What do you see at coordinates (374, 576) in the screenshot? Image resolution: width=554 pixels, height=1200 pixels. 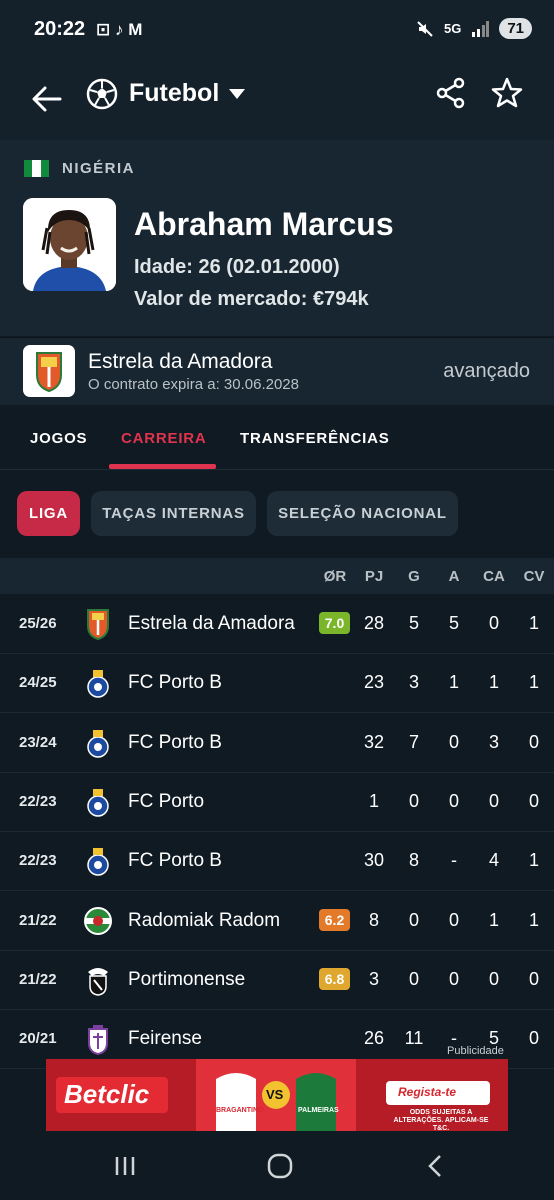 I see `header-games: PJ` at bounding box center [374, 576].